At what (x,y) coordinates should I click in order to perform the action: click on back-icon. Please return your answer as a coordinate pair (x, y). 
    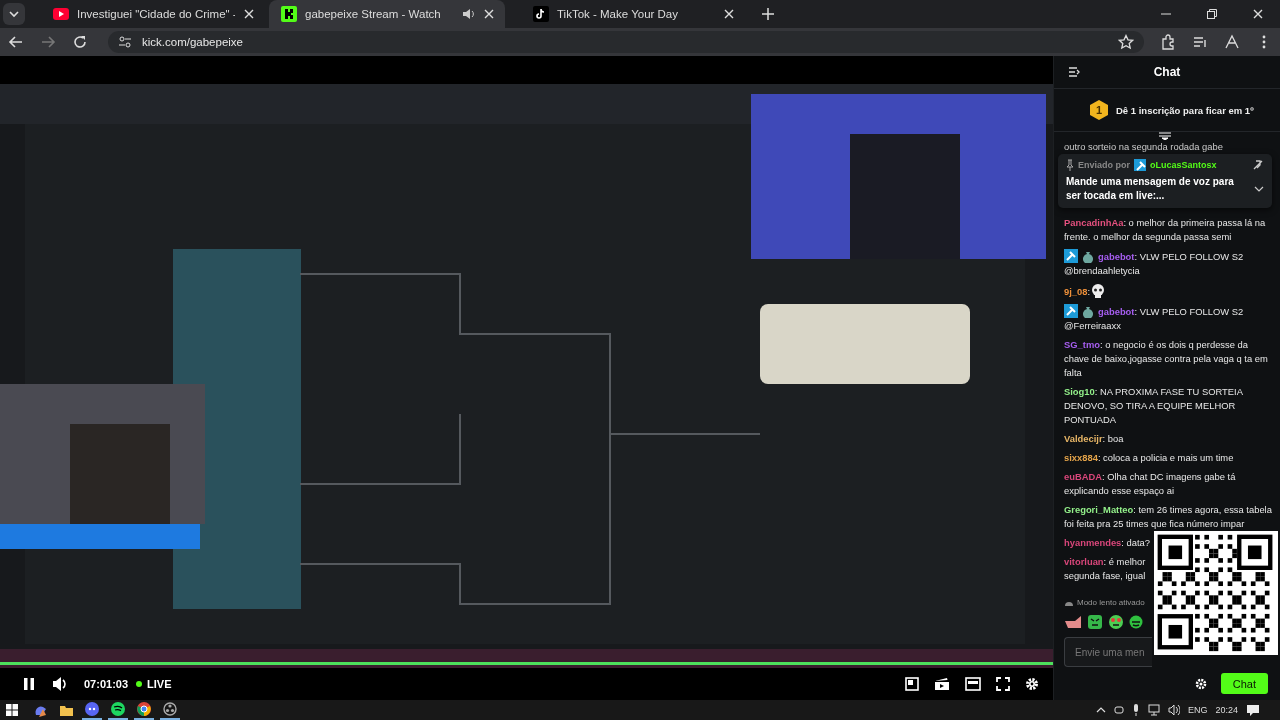
    Looking at the image, I should click on (16, 42).